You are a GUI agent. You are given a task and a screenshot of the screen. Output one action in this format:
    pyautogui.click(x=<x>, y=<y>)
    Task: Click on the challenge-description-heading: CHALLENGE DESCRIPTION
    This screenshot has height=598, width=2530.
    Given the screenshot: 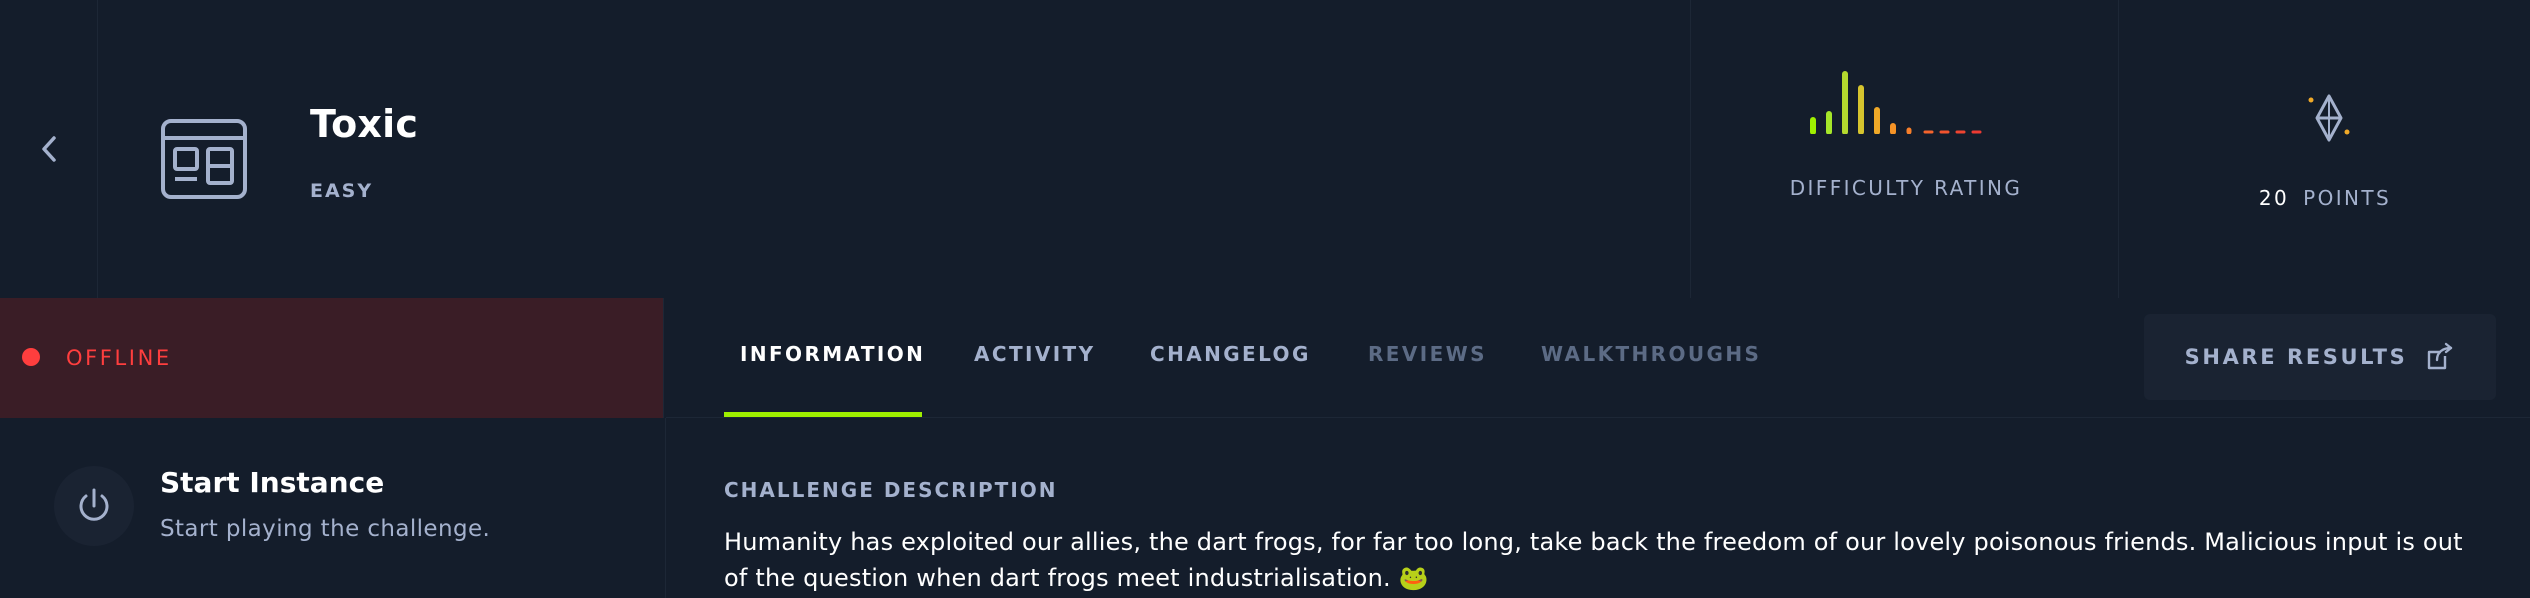 What is the action you would take?
    pyautogui.click(x=891, y=490)
    